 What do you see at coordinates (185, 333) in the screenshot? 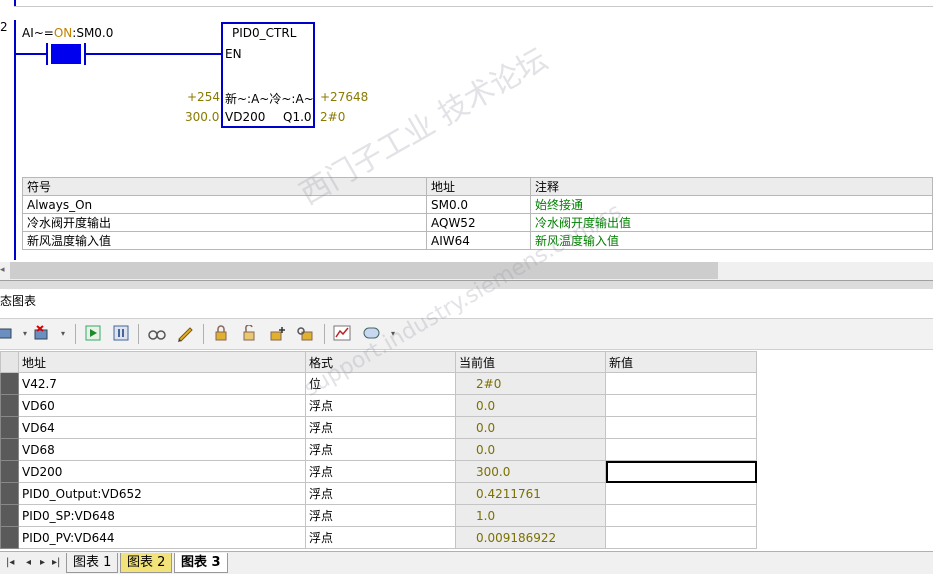
I see `pencil-icon` at bounding box center [185, 333].